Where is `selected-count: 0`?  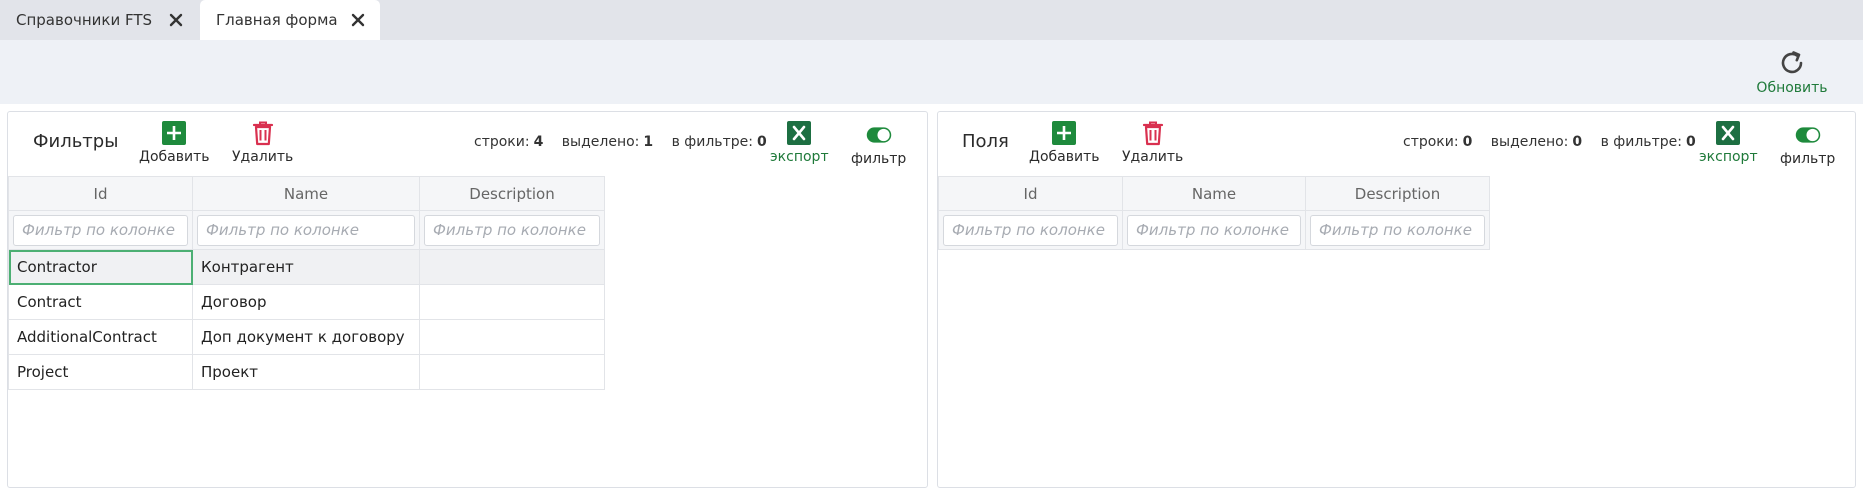
selected-count: 0 is located at coordinates (1577, 142).